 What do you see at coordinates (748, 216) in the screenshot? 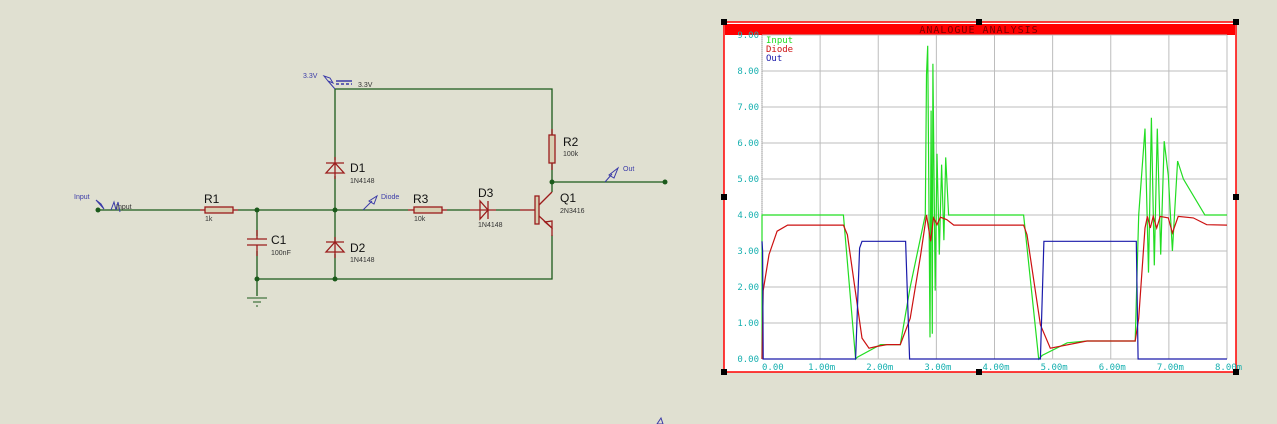
I see `y-tick-label: 4.00` at bounding box center [748, 216].